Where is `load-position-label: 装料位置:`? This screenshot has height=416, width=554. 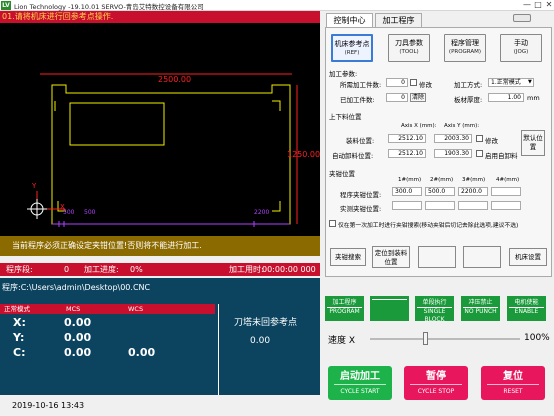 load-position-label: 装料位置: is located at coordinates (360, 141).